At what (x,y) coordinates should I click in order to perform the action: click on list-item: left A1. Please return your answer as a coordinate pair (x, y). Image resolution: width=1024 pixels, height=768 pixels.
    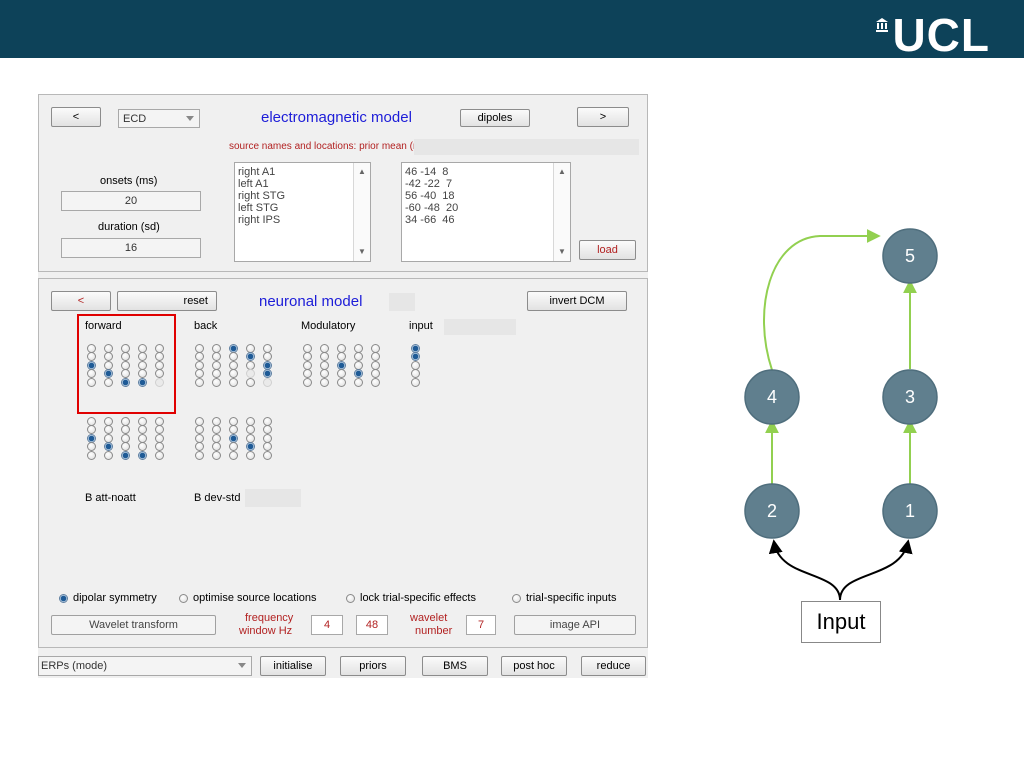
    Looking at the image, I should click on (304, 184).